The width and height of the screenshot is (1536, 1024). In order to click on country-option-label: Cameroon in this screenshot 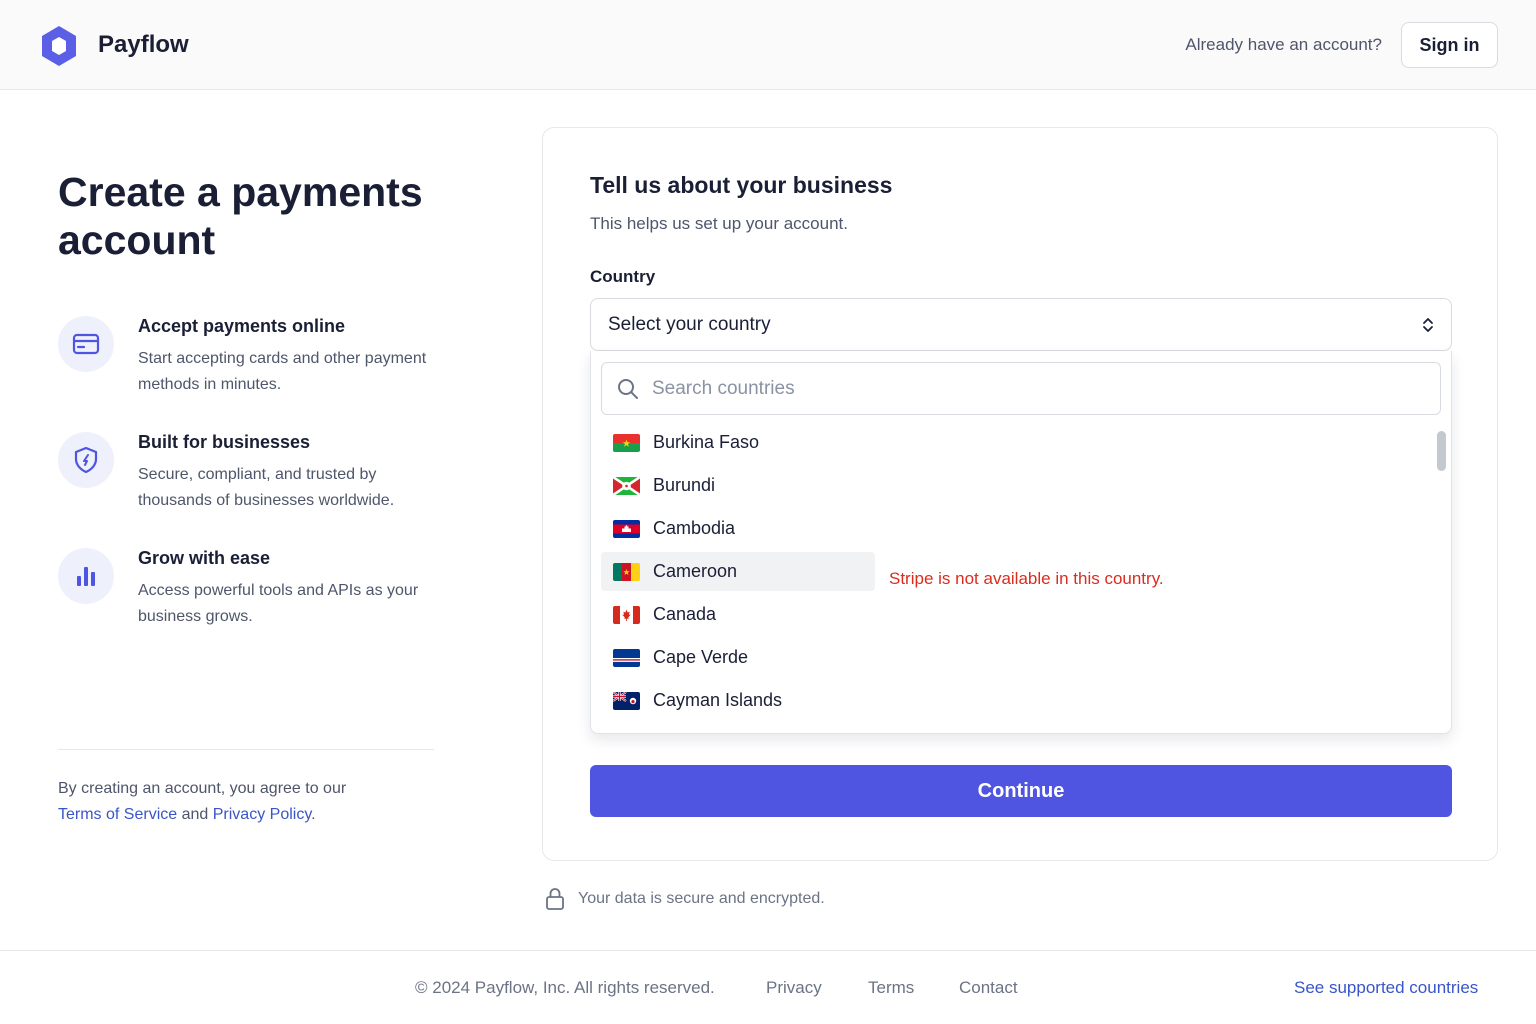, I will do `click(695, 571)`.